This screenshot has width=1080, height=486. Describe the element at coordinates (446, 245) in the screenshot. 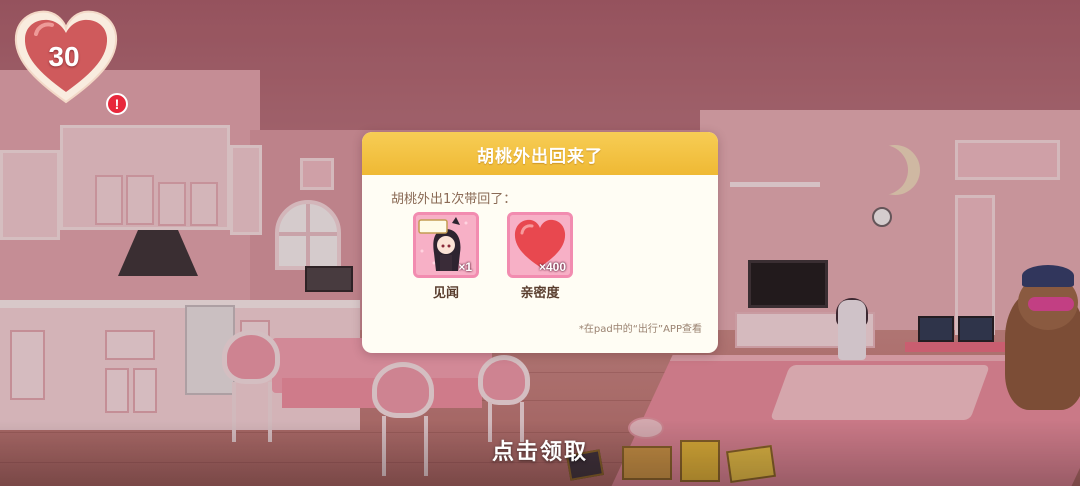

I see `reward-item-jianwen: ×1` at that location.